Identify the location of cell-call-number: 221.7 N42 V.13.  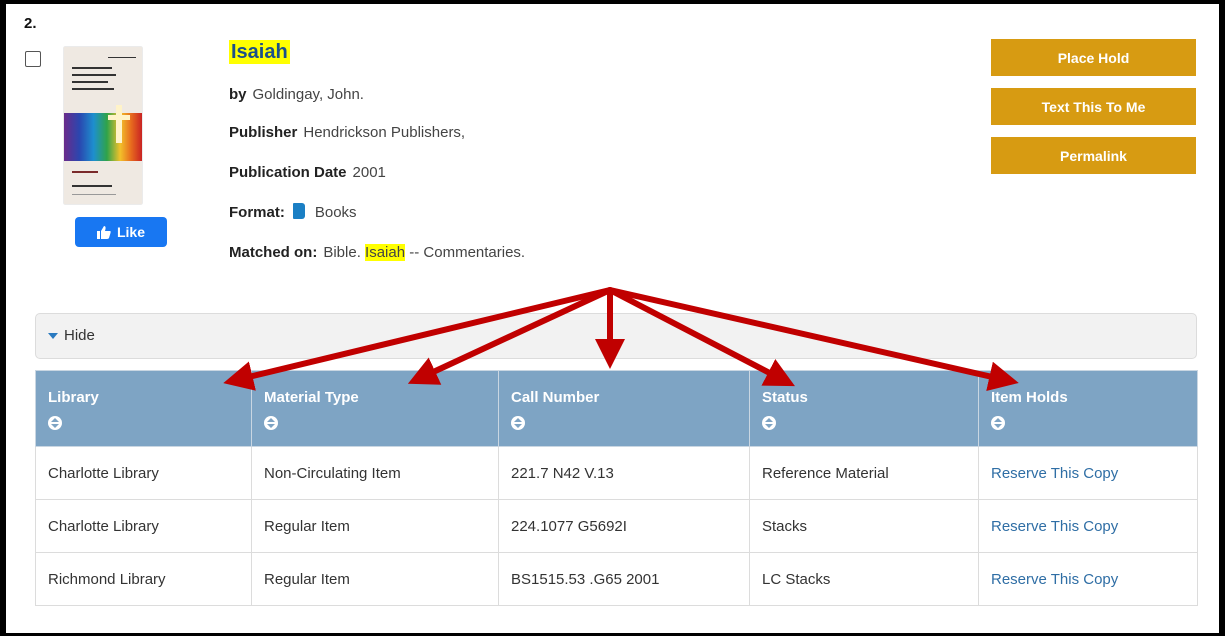
(624, 473).